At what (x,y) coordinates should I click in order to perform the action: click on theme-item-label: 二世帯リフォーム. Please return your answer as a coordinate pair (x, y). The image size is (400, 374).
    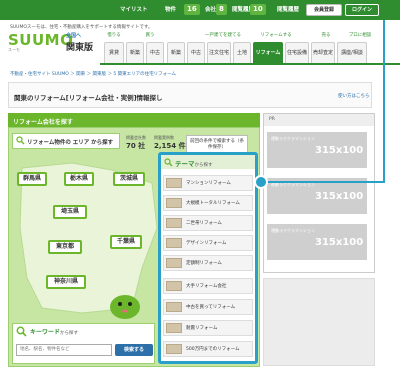
    Looking at the image, I should click on (204, 223).